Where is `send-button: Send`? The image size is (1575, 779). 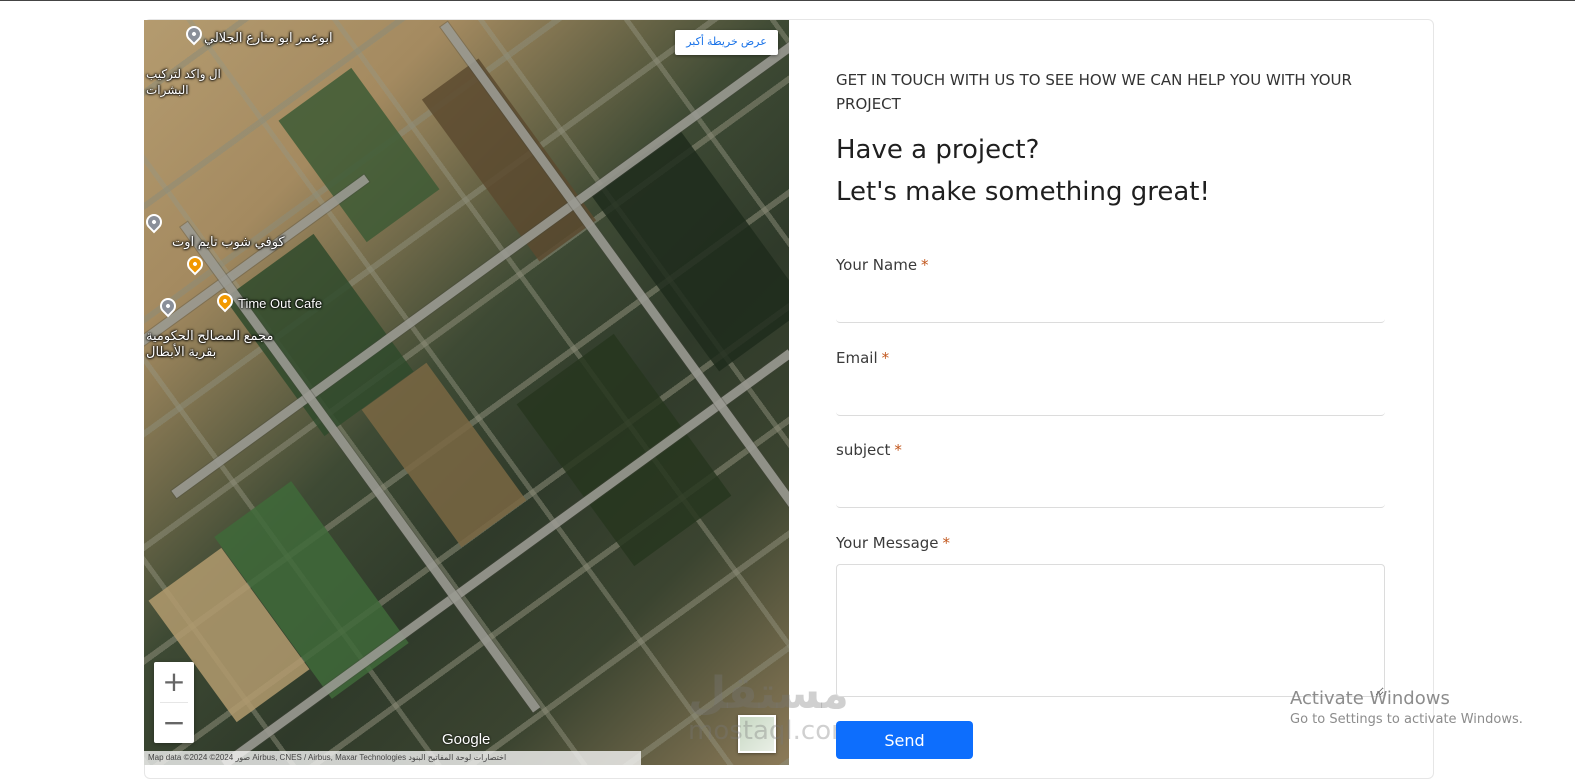
send-button: Send is located at coordinates (904, 740).